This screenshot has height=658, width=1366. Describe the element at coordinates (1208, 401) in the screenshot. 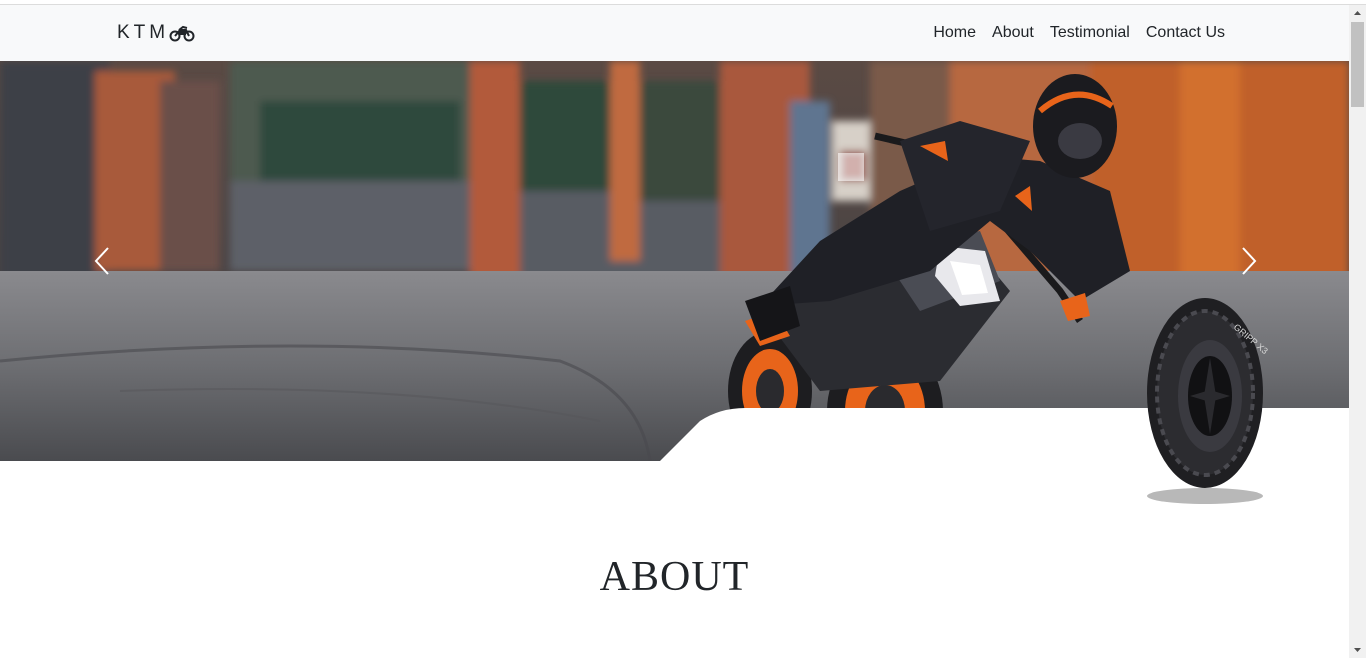

I see `tyre-image: GRIPP X3` at that location.